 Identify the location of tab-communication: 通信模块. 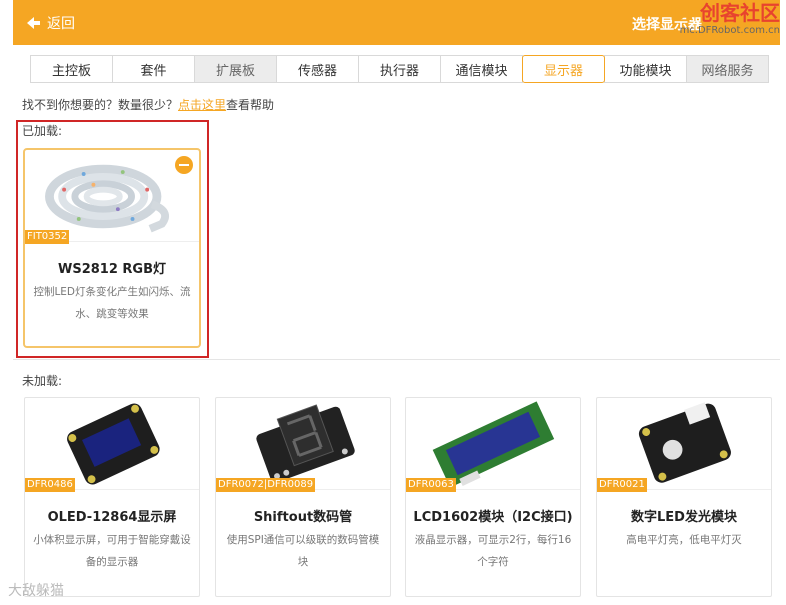
(481, 69).